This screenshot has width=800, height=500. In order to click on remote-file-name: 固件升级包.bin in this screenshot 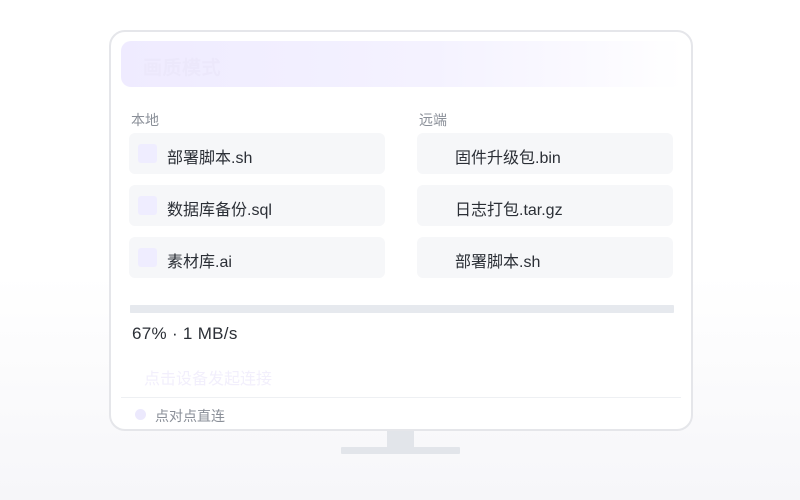, I will do `click(508, 158)`.